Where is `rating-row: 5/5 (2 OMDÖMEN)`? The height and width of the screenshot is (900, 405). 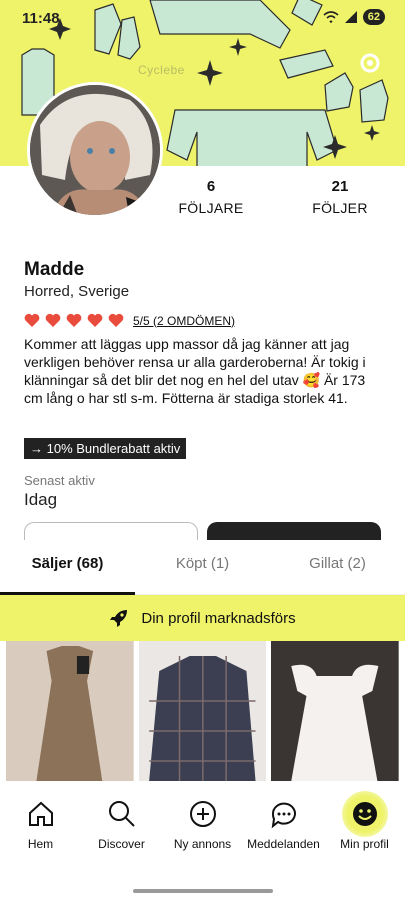 rating-row: 5/5 (2 OMDÖMEN) is located at coordinates (129, 320).